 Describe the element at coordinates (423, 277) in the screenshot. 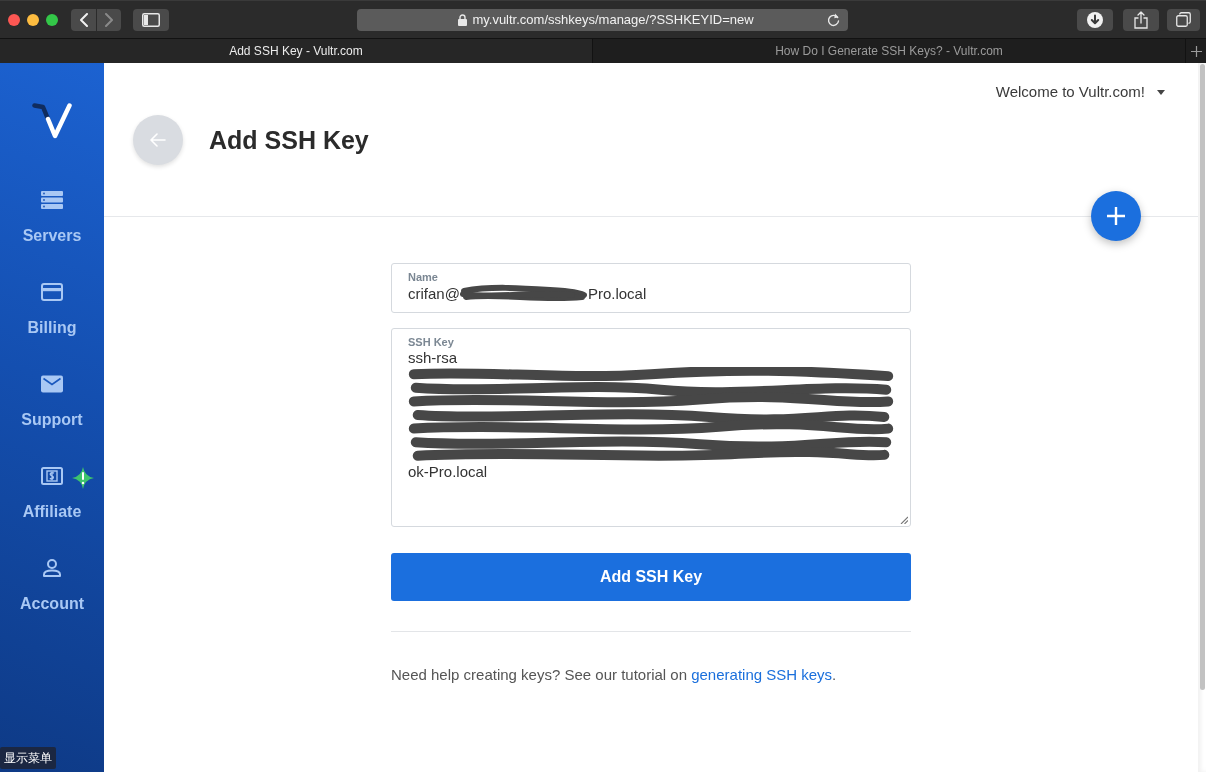

I see `field-label: Name` at that location.